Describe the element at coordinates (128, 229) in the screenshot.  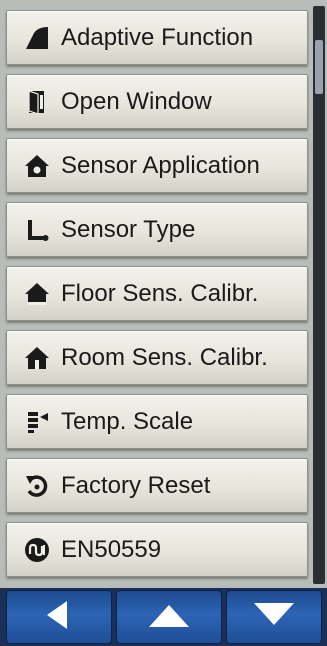
I see `menu-item-label: Sensor Type` at that location.